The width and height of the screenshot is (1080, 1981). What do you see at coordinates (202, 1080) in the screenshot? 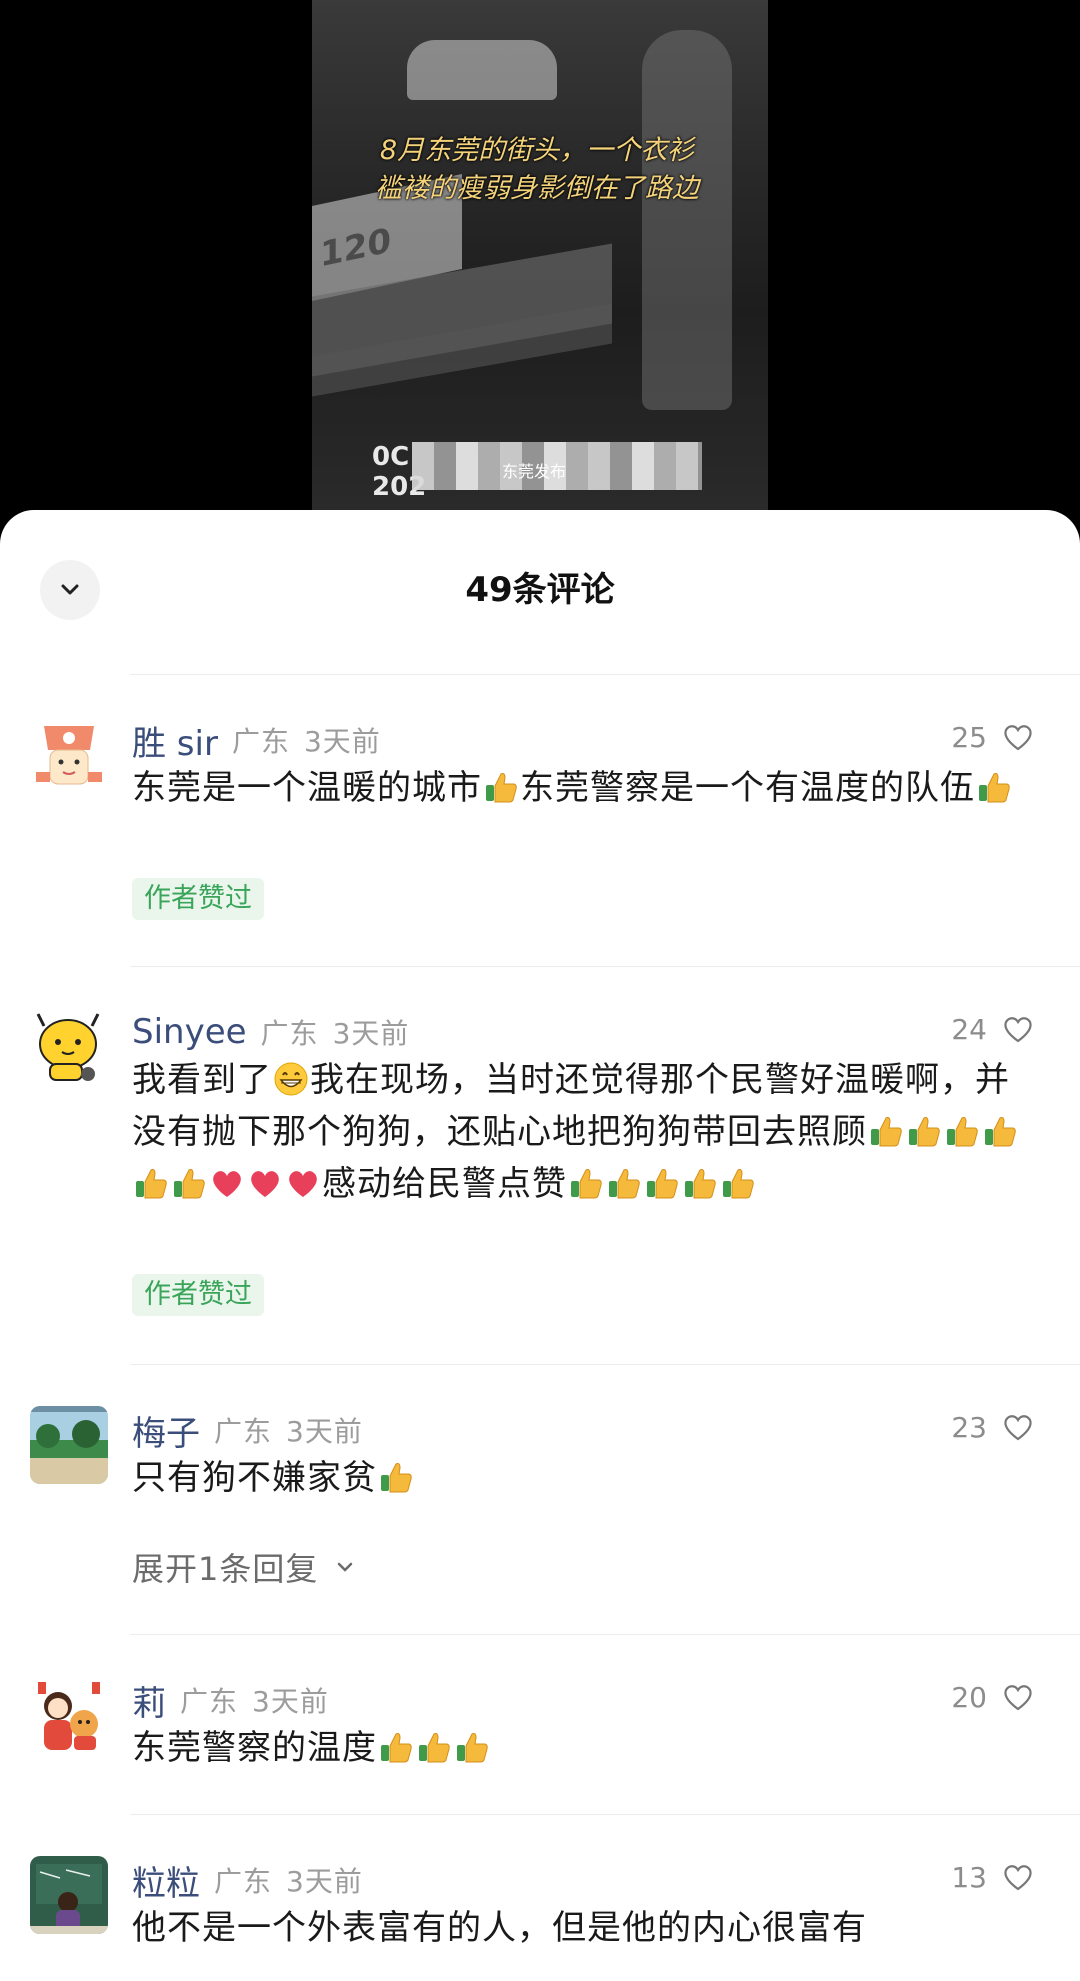
I see `comment-text-part: 我看到了` at bounding box center [202, 1080].